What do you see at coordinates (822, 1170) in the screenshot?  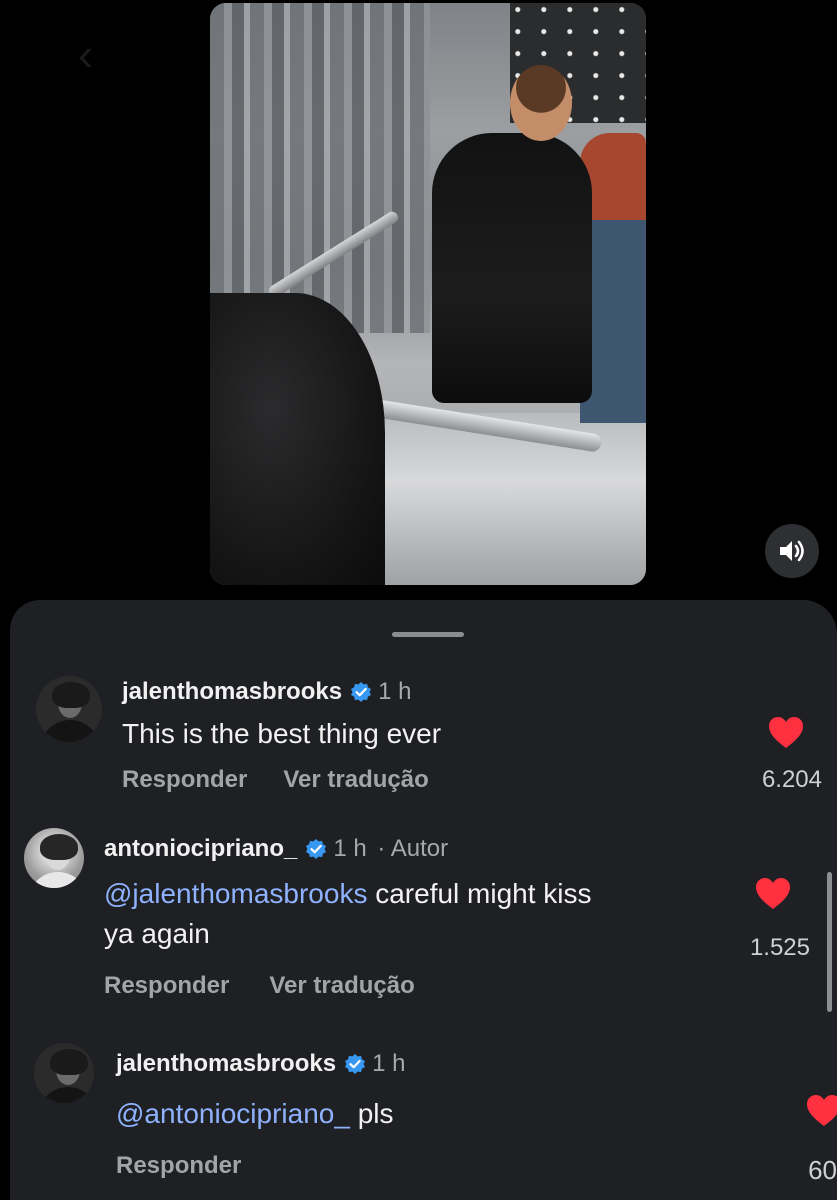 I see `like-count: 60` at bounding box center [822, 1170].